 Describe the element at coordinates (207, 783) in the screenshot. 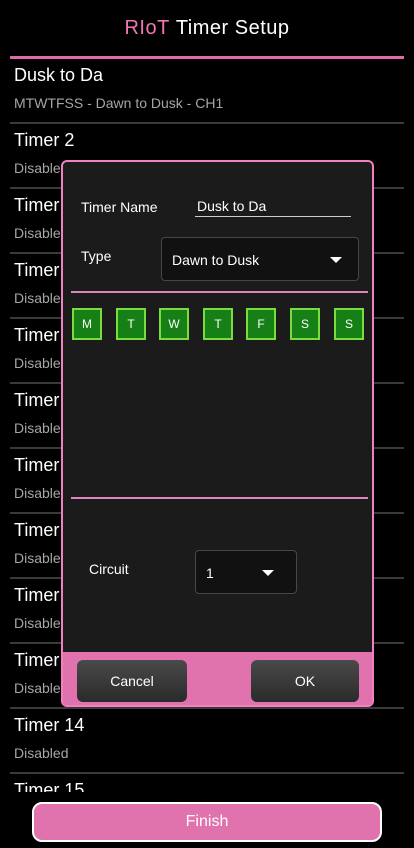

I see `timer-row: Timer 15` at that location.